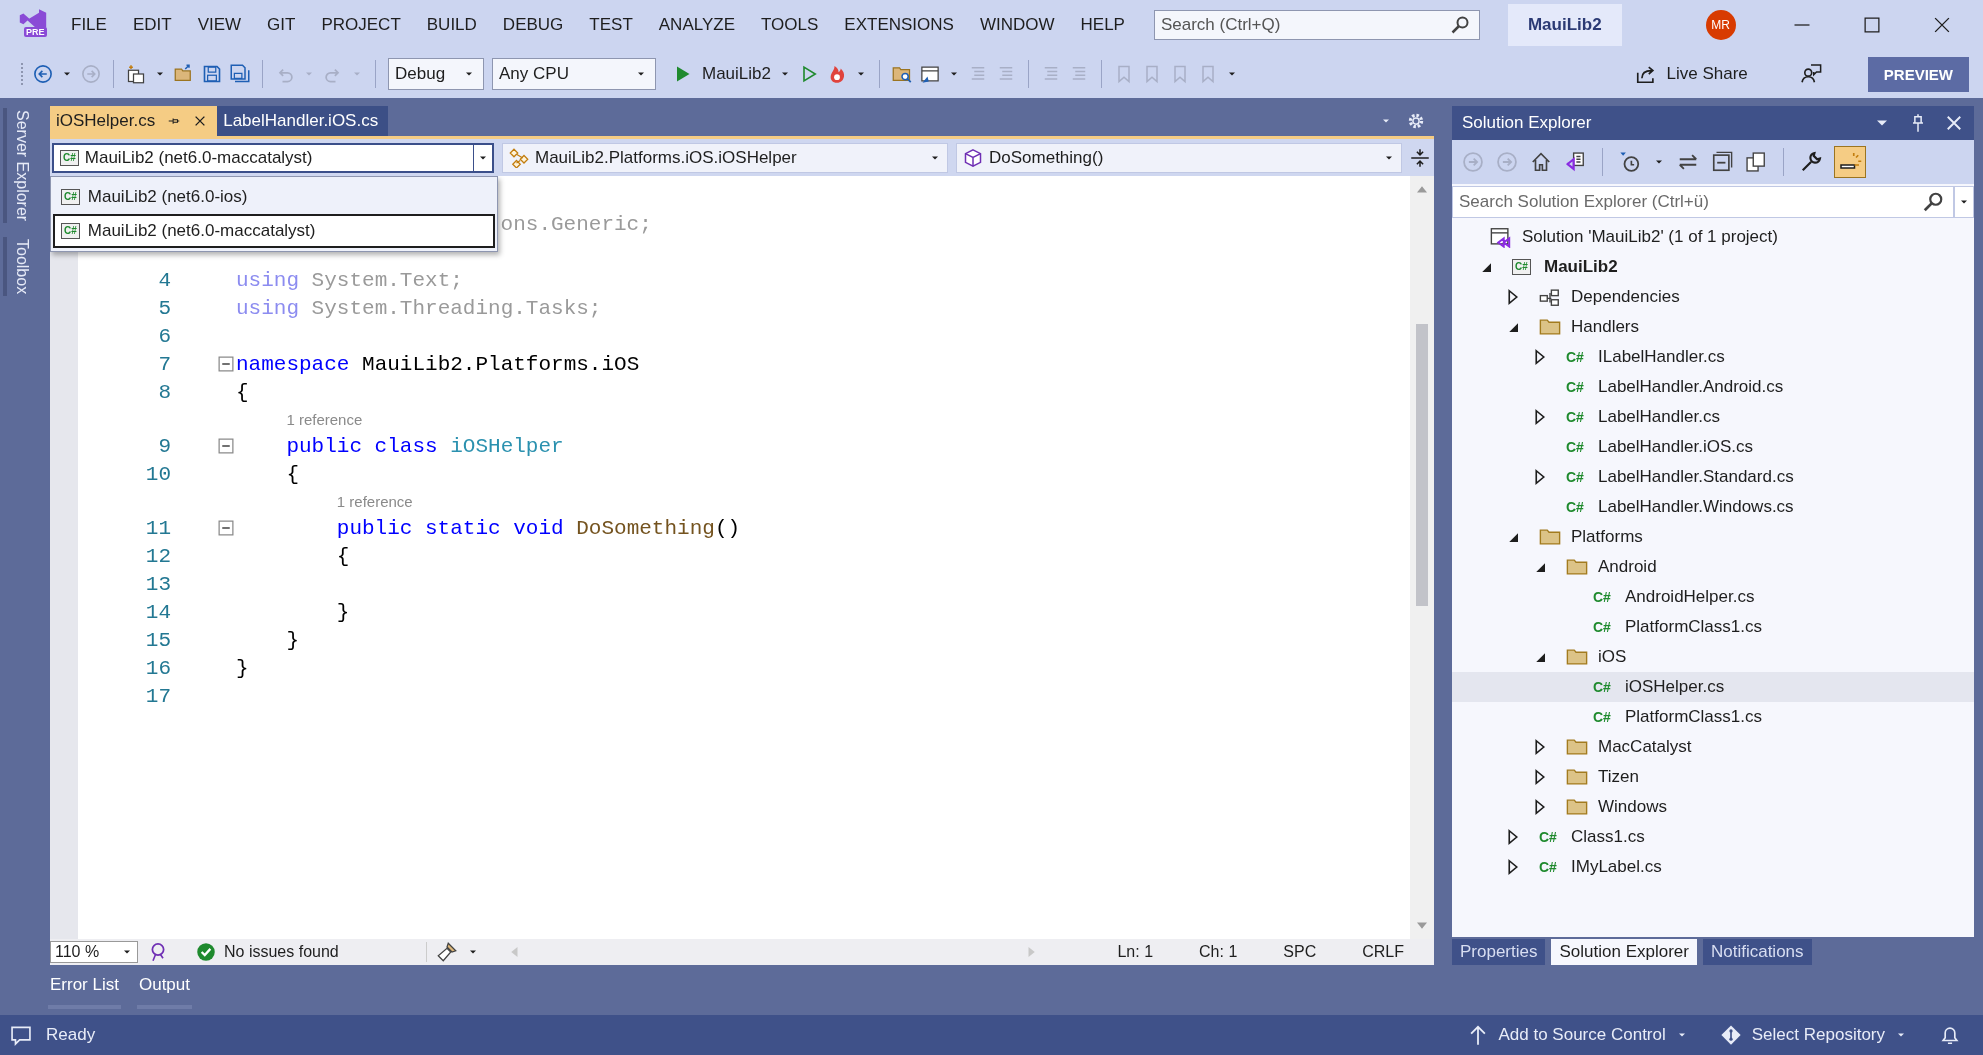  I want to click on document-tab: LabelHandler.iOS.cs, so click(303, 121).